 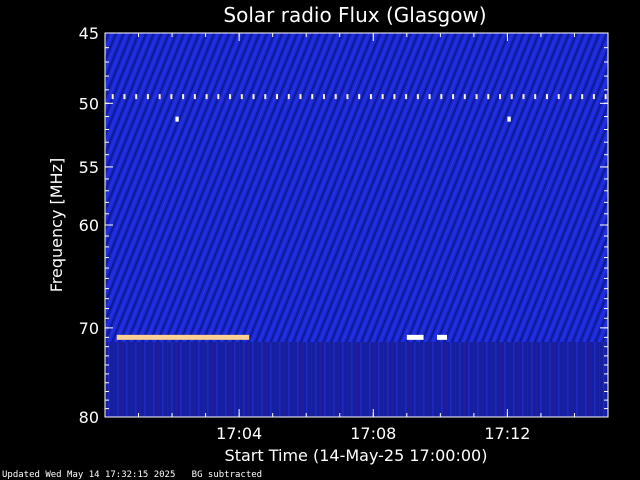 I want to click on x-axis-label: Start Time (14-May-25 17:00:00), so click(x=356, y=455).